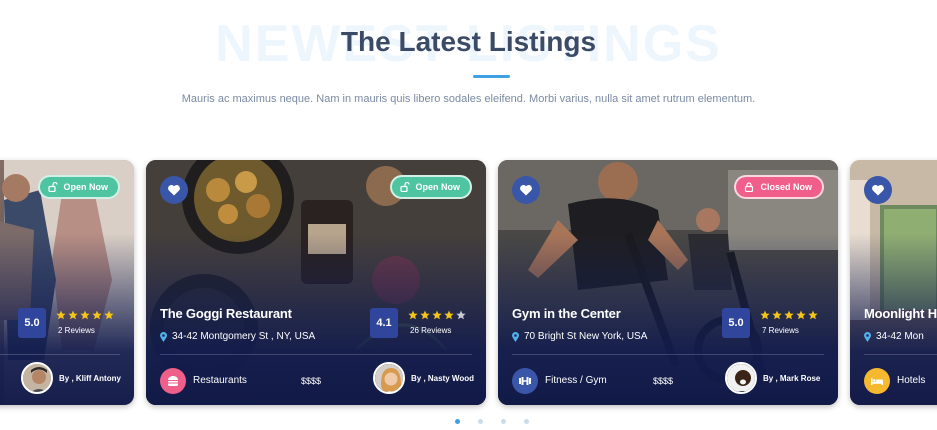 This screenshot has height=430, width=937. I want to click on title-underline, so click(491, 76).